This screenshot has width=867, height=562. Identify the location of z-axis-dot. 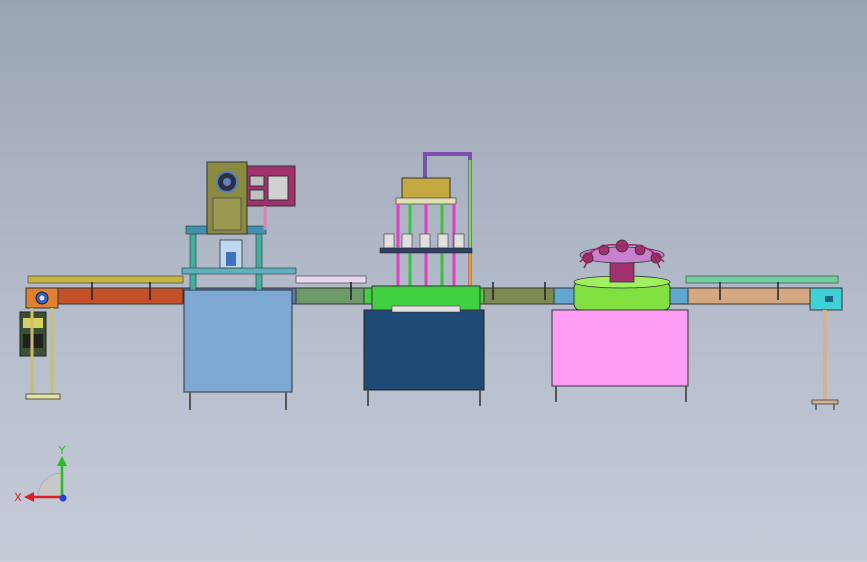
(63, 498).